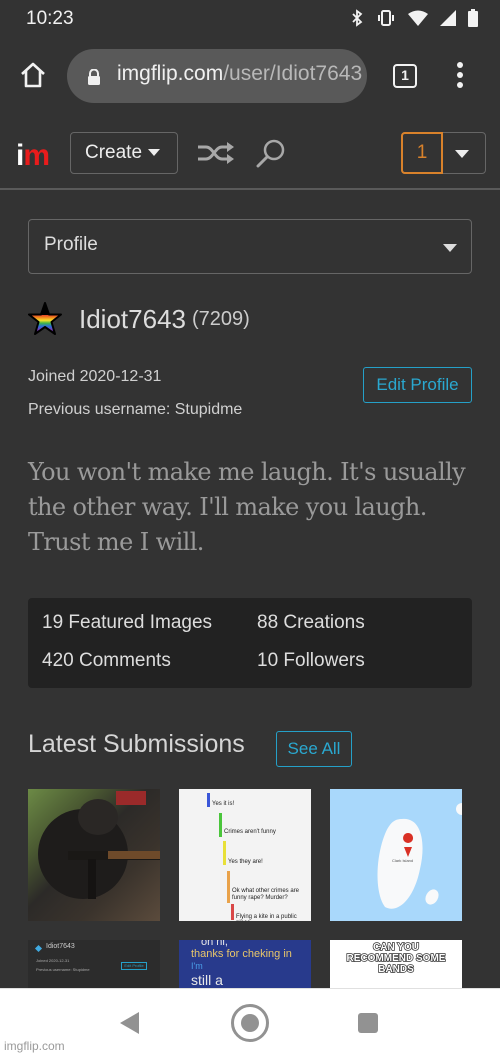 Image resolution: width=500 pixels, height=1055 pixels. I want to click on notifications-button: 1, so click(443, 153).